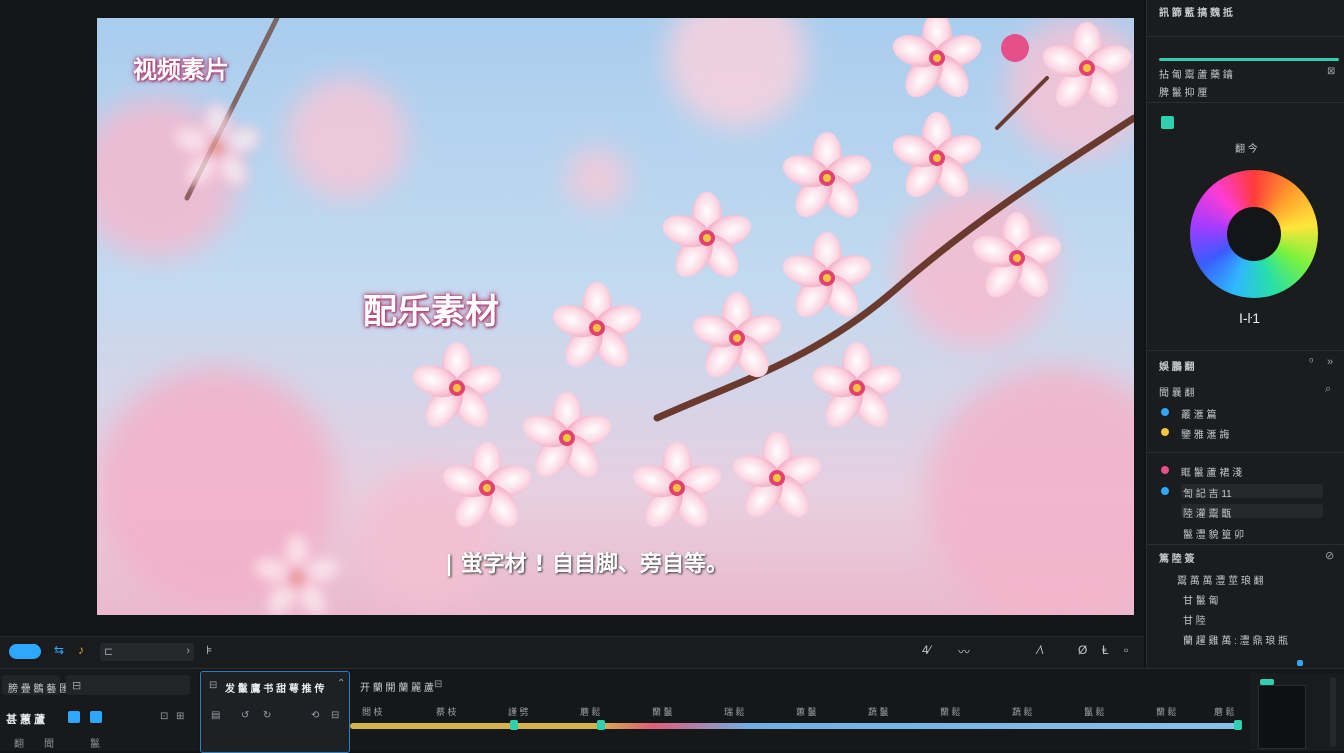 The width and height of the screenshot is (1344, 753). What do you see at coordinates (1105, 650) in the screenshot?
I see `crop-icon: Ⱡ` at bounding box center [1105, 650].